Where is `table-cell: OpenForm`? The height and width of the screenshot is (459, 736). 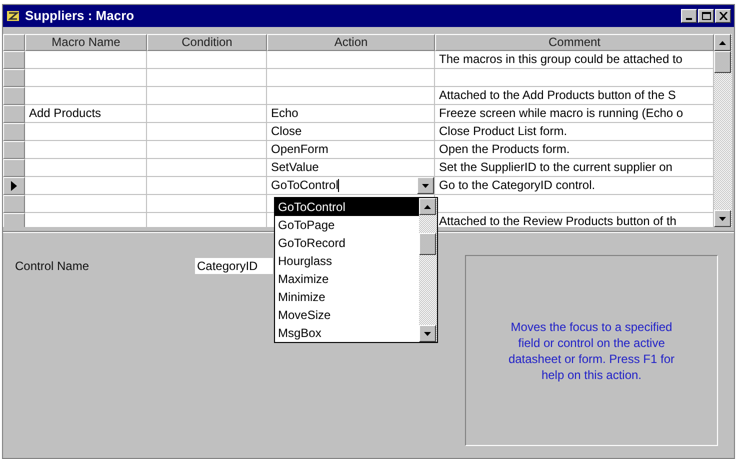 table-cell: OpenForm is located at coordinates (351, 150).